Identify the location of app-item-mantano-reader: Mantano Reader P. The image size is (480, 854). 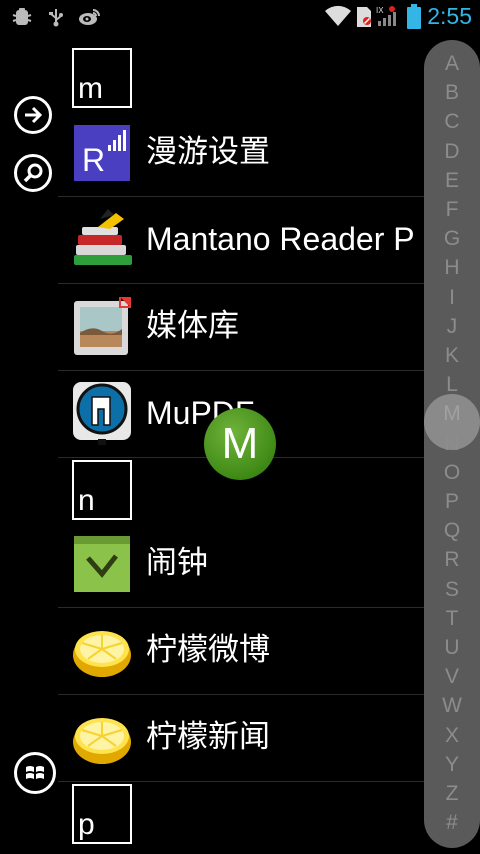
(243, 240).